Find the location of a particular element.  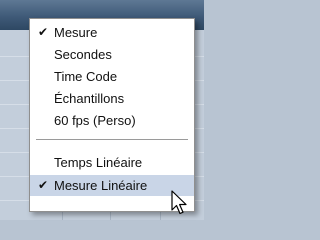

menu-item-label: Mesure is located at coordinates (76, 32).